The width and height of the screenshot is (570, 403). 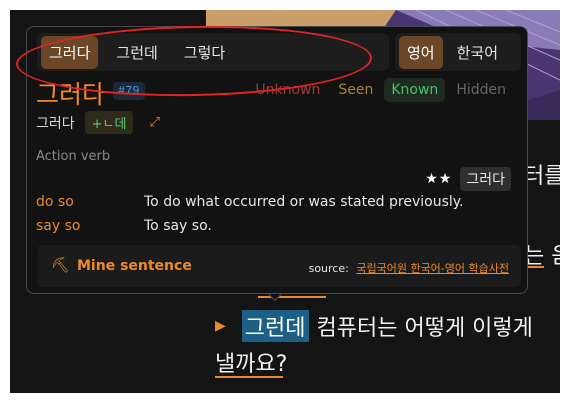 What do you see at coordinates (432, 268) in the screenshot?
I see `source-link: 국립국어원 한국어-영어 학습사전` at bounding box center [432, 268].